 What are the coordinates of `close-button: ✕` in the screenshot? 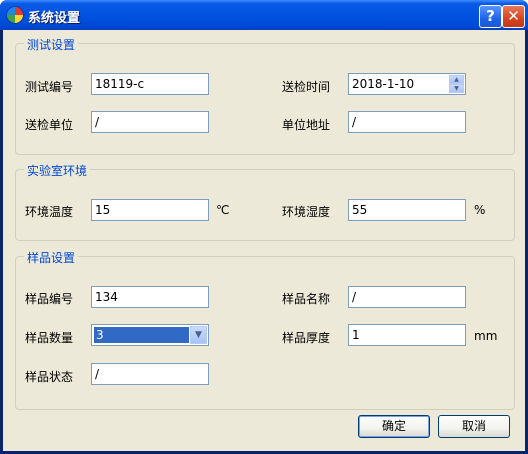 It's located at (513, 16).